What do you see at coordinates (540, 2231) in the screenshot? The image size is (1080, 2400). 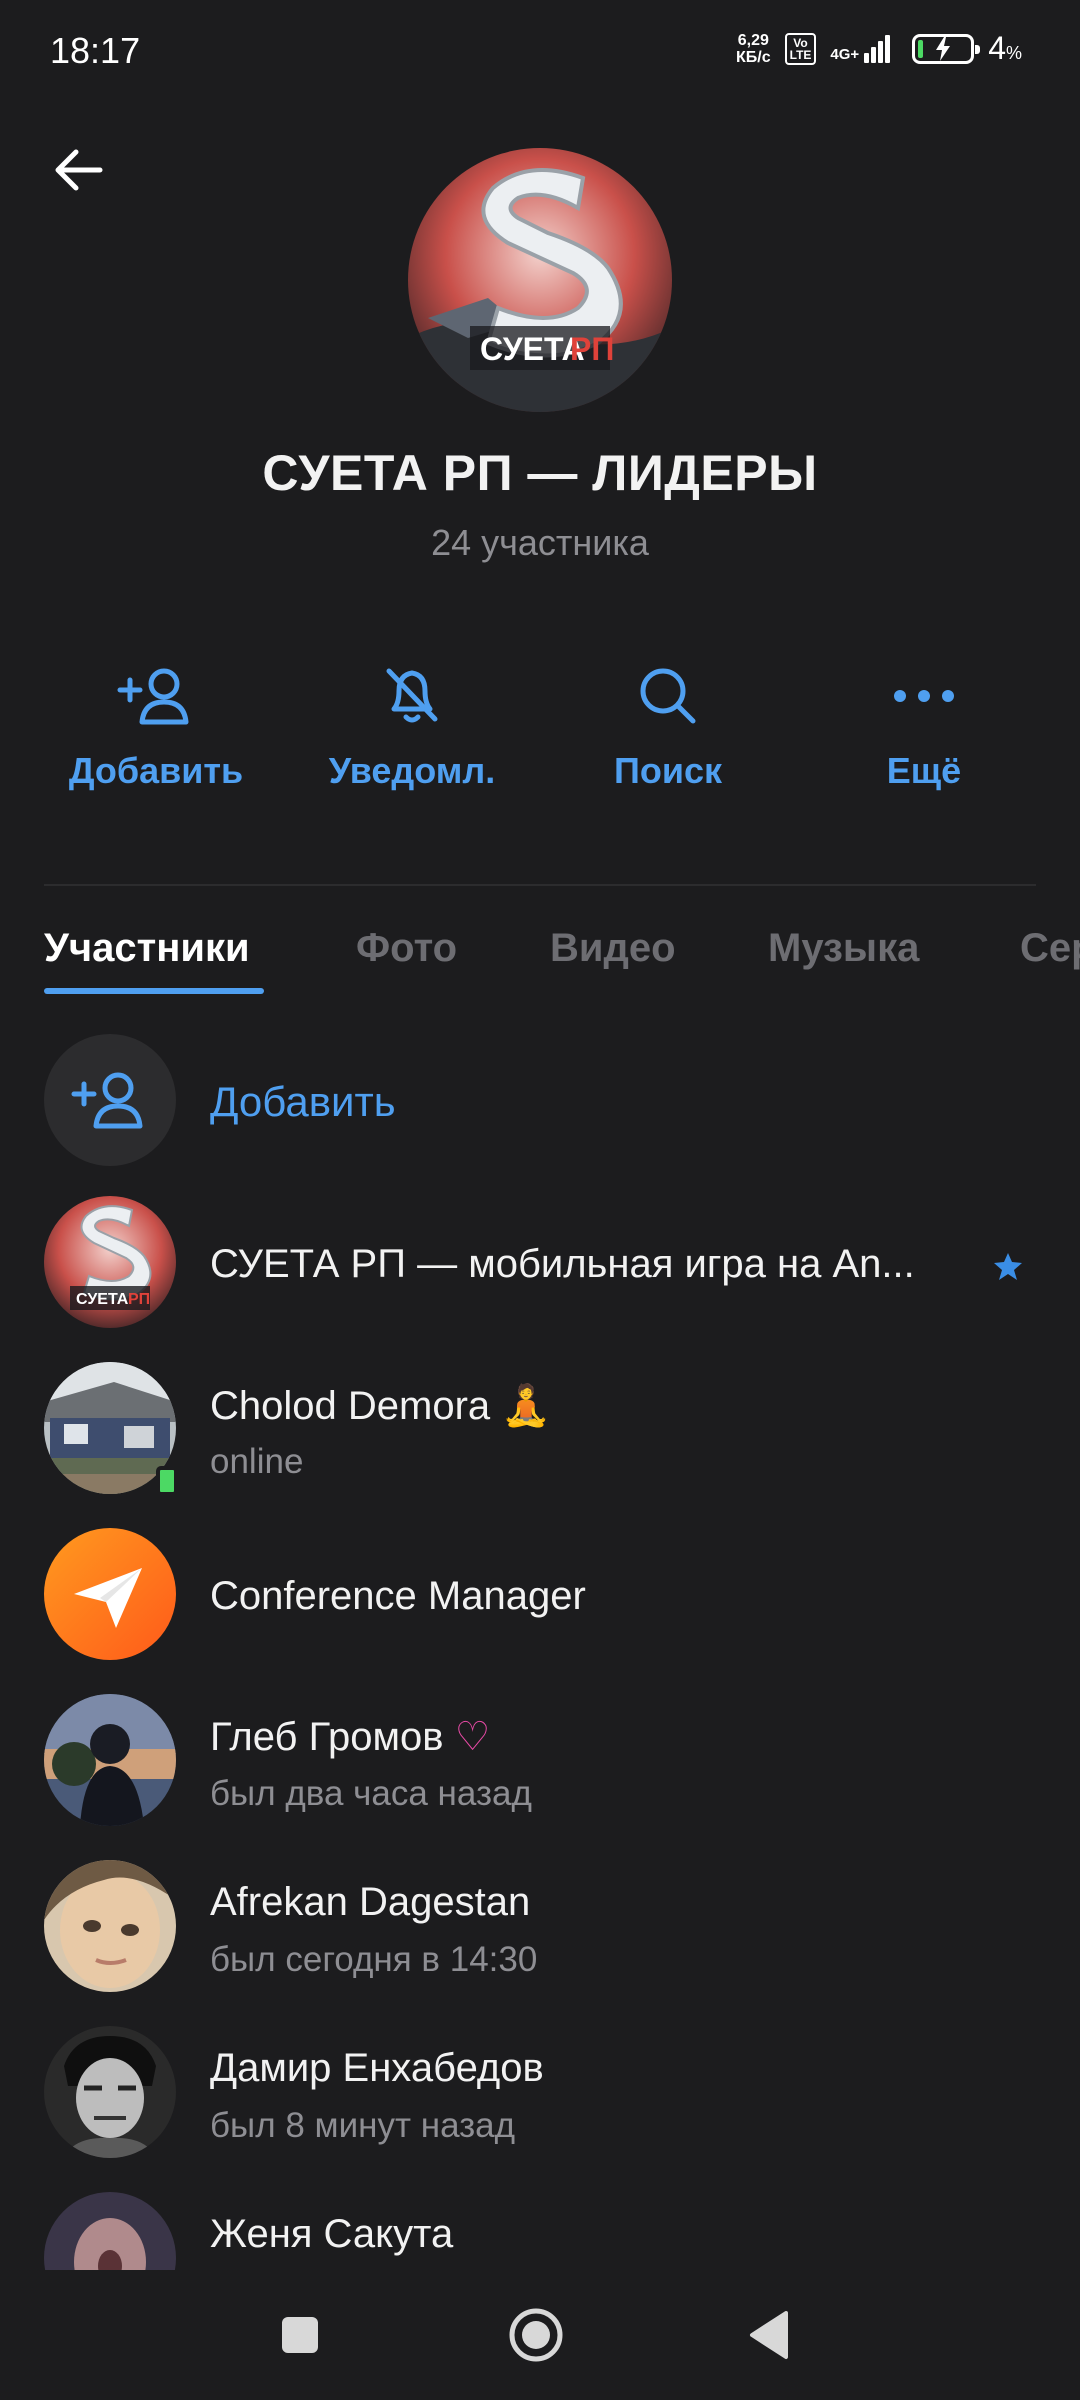 I see `list-item: Женя Сакута` at bounding box center [540, 2231].